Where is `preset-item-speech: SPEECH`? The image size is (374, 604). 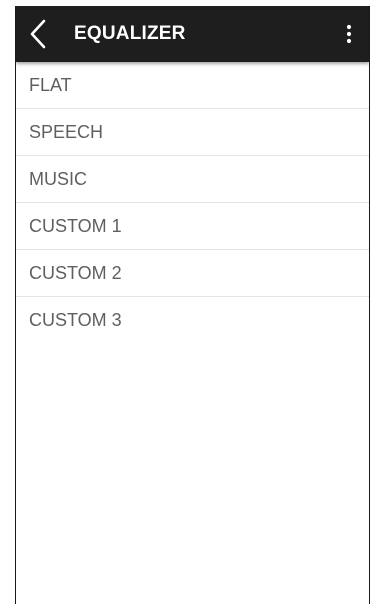 preset-item-speech: SPEECH is located at coordinates (192, 132).